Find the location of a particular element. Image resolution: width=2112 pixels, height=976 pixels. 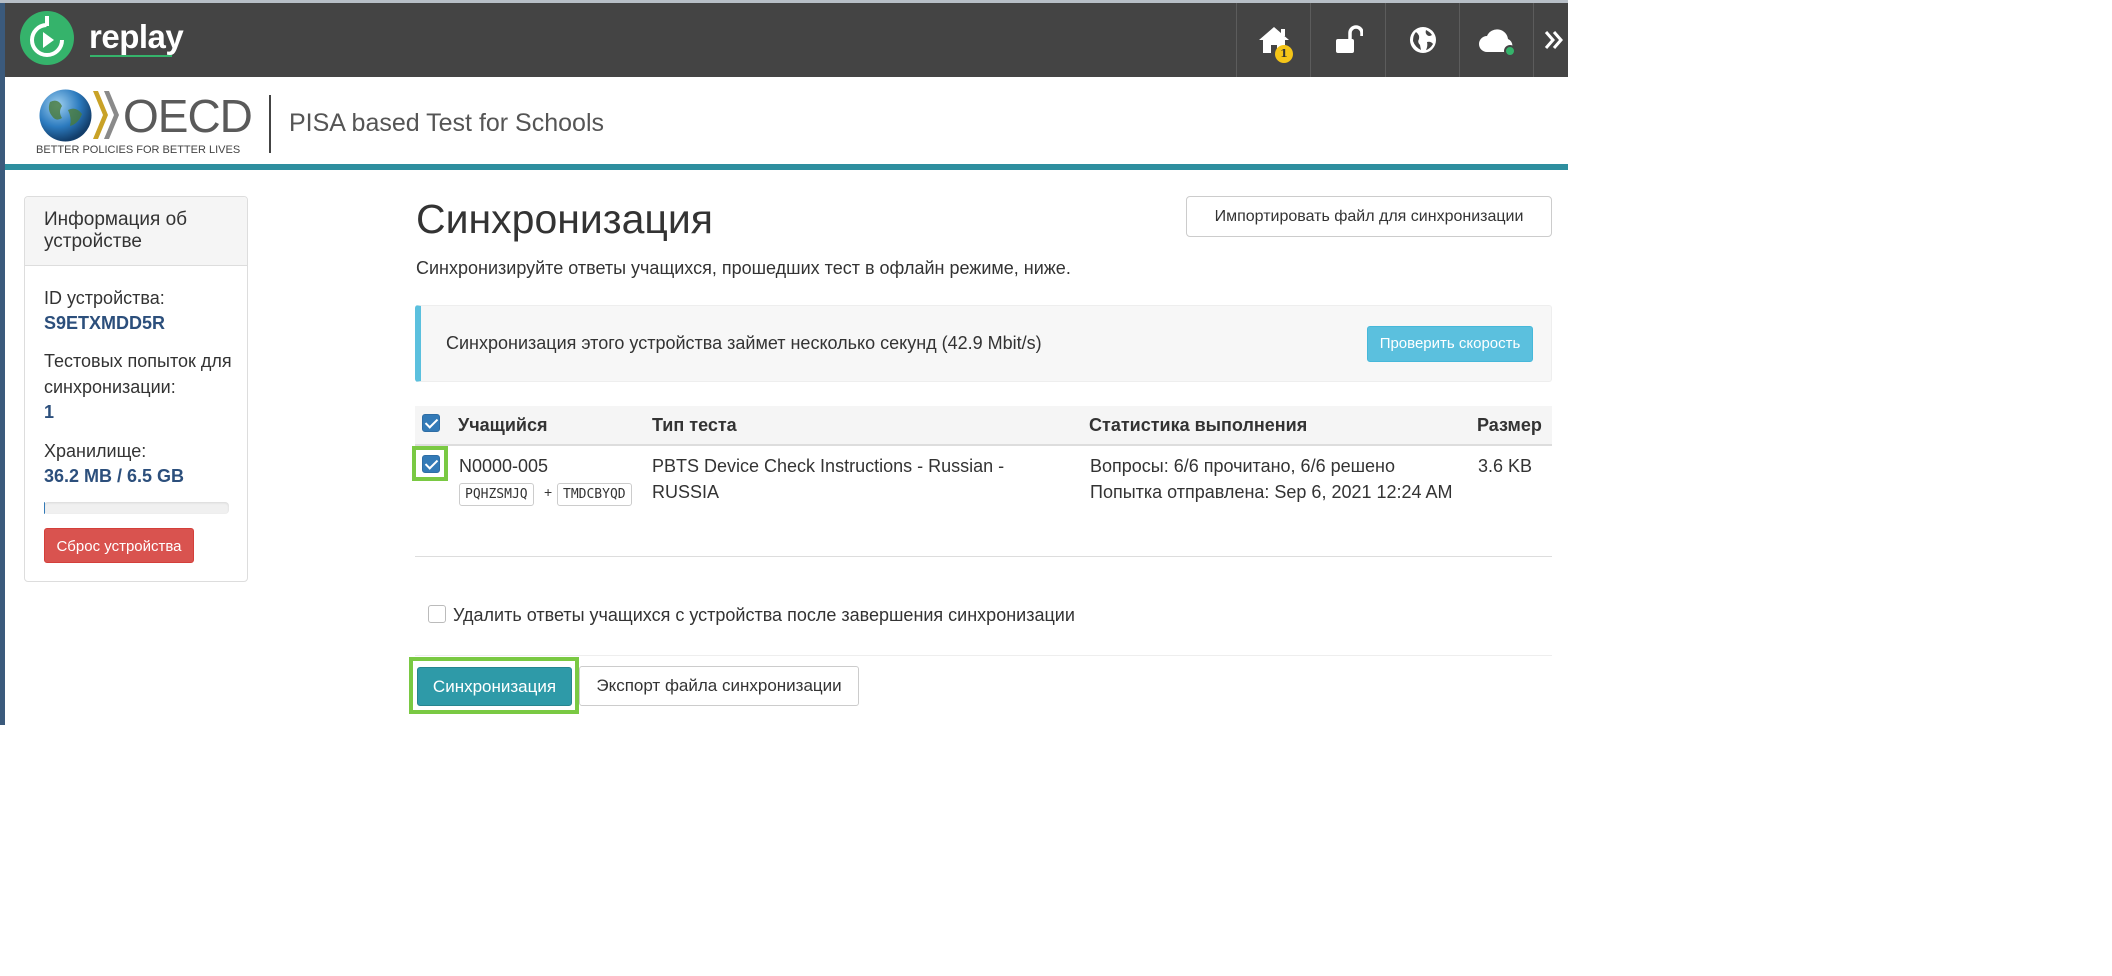

code-plus: + is located at coordinates (548, 492).